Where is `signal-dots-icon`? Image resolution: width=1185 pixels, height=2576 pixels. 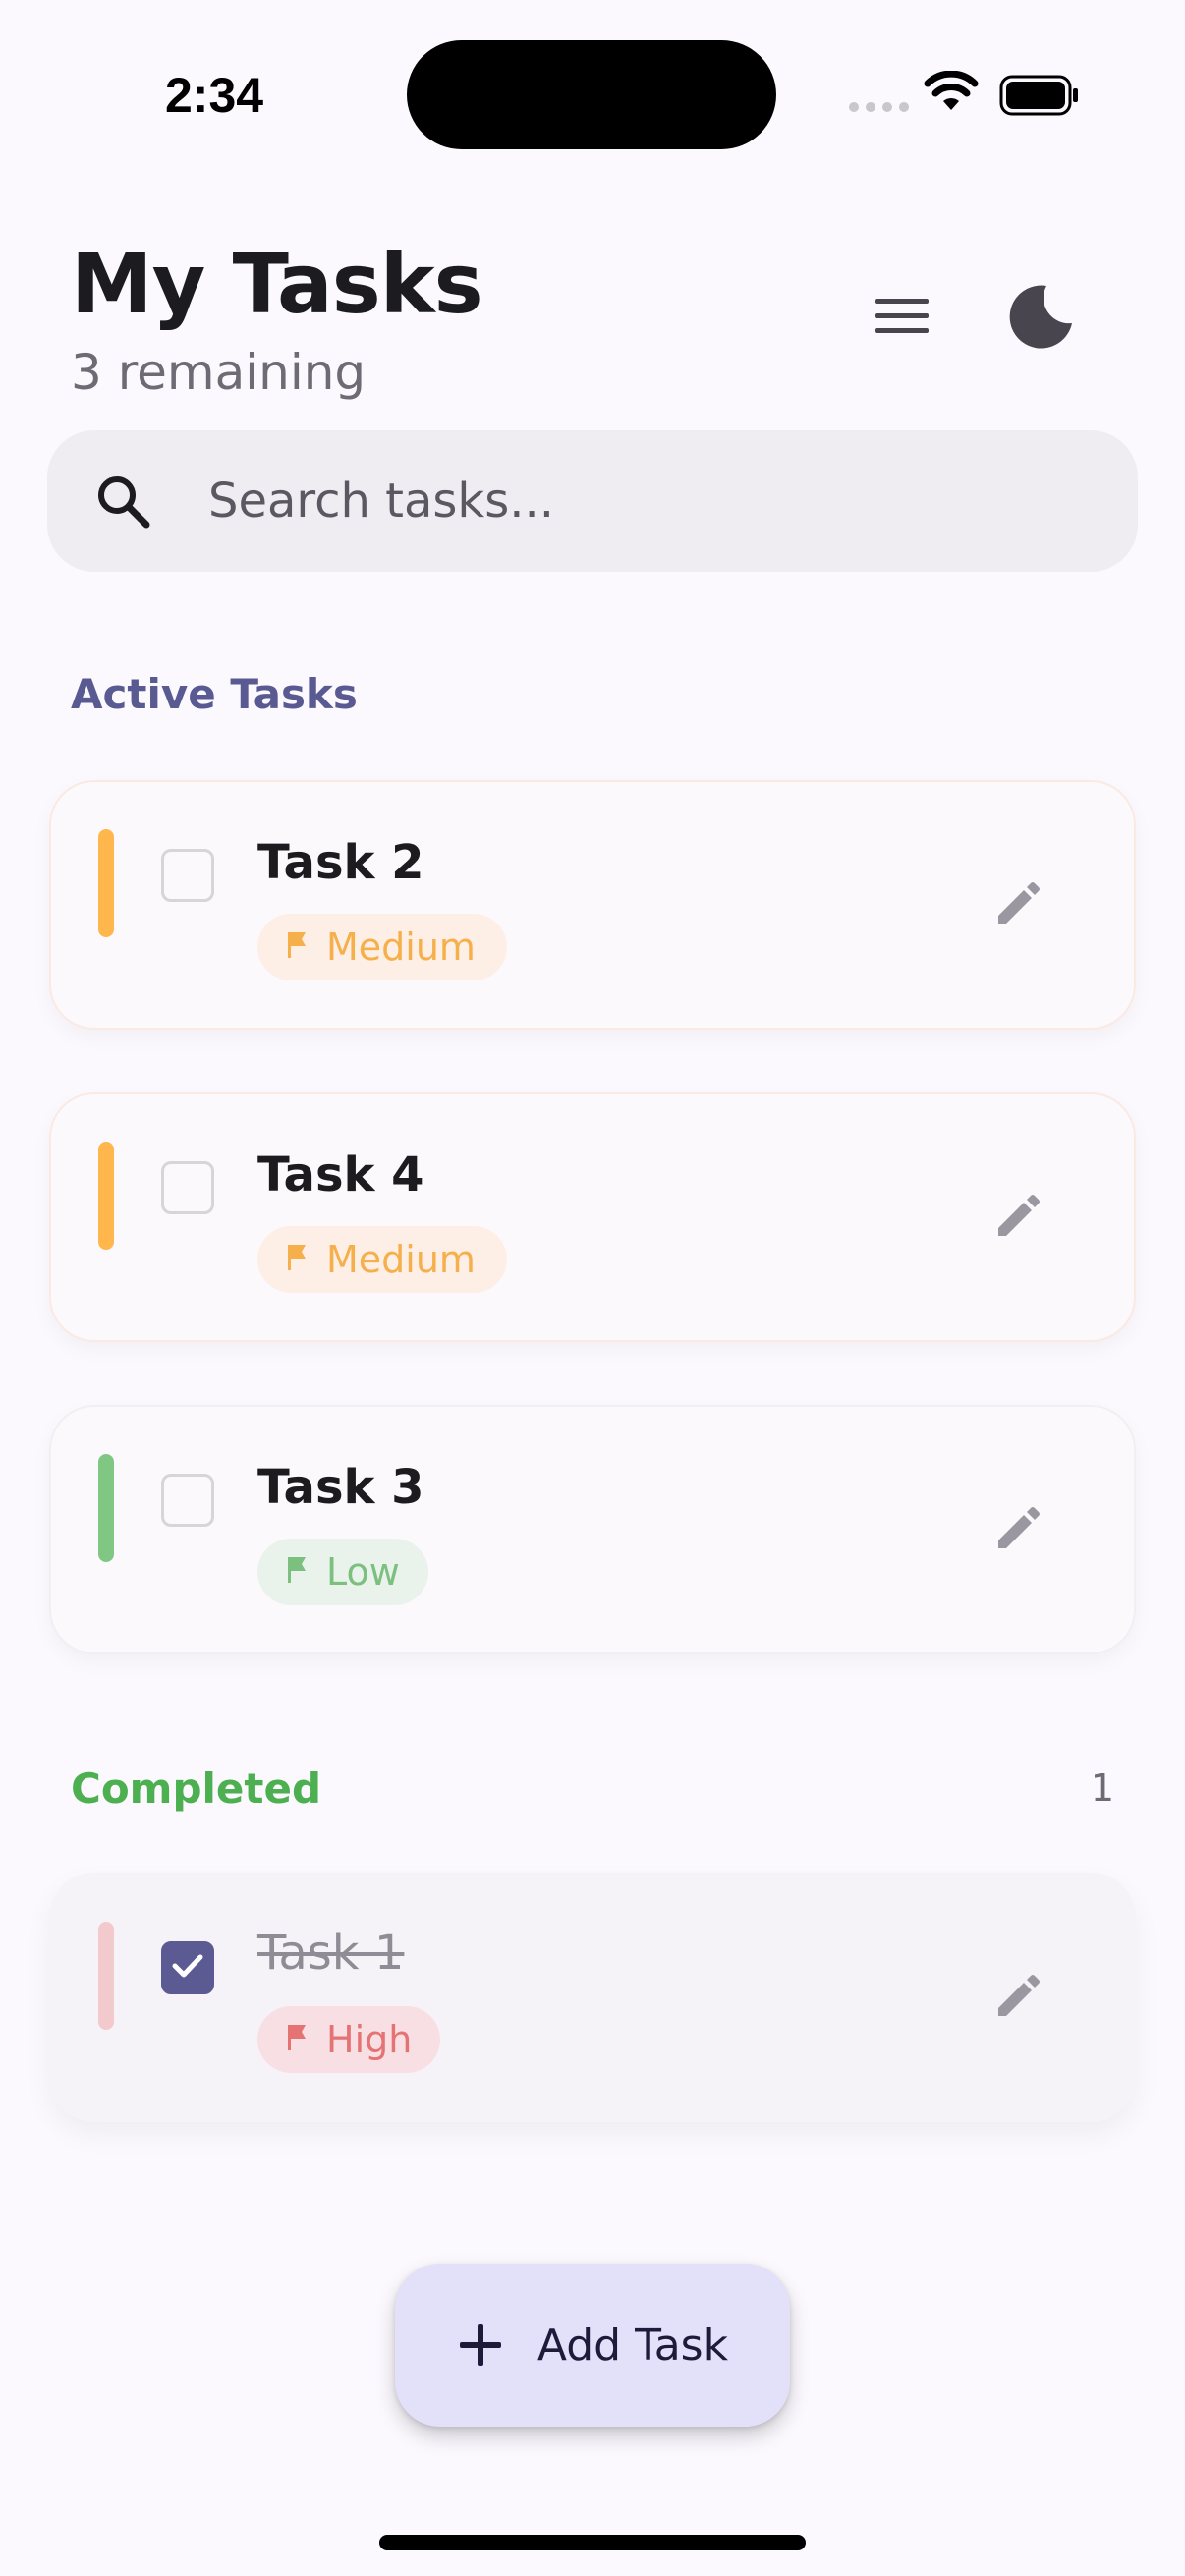 signal-dots-icon is located at coordinates (879, 107).